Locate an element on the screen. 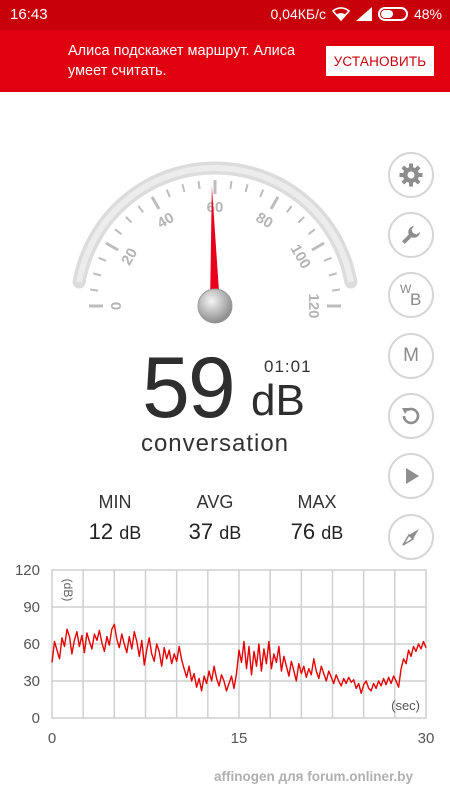 Image resolution: width=450 pixels, height=800 pixels. reset-button is located at coordinates (411, 416).